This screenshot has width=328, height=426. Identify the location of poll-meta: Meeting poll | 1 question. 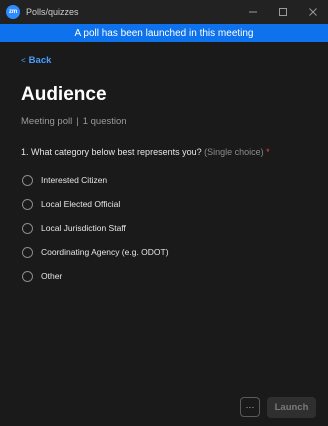
(74, 121).